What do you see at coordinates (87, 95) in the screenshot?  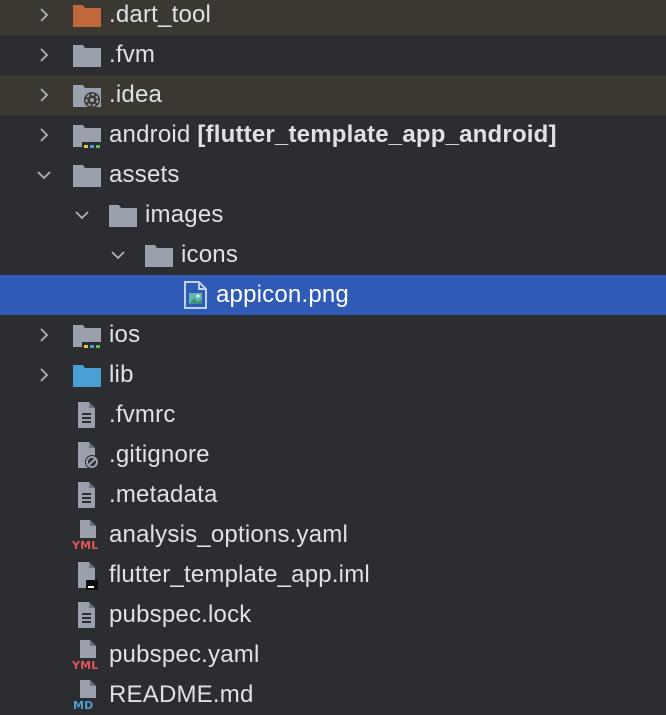 I see `settings-folder-icon` at bounding box center [87, 95].